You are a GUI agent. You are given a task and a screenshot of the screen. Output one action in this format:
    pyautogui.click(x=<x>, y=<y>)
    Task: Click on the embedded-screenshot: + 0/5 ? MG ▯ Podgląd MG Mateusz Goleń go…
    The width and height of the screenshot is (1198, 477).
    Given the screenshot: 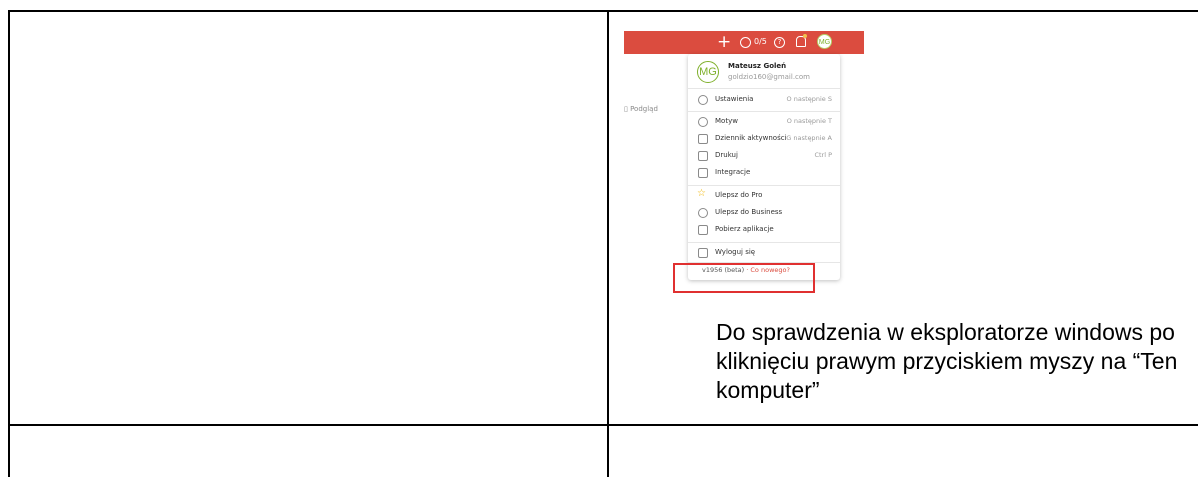 What is the action you would take?
    pyautogui.click(x=744, y=161)
    